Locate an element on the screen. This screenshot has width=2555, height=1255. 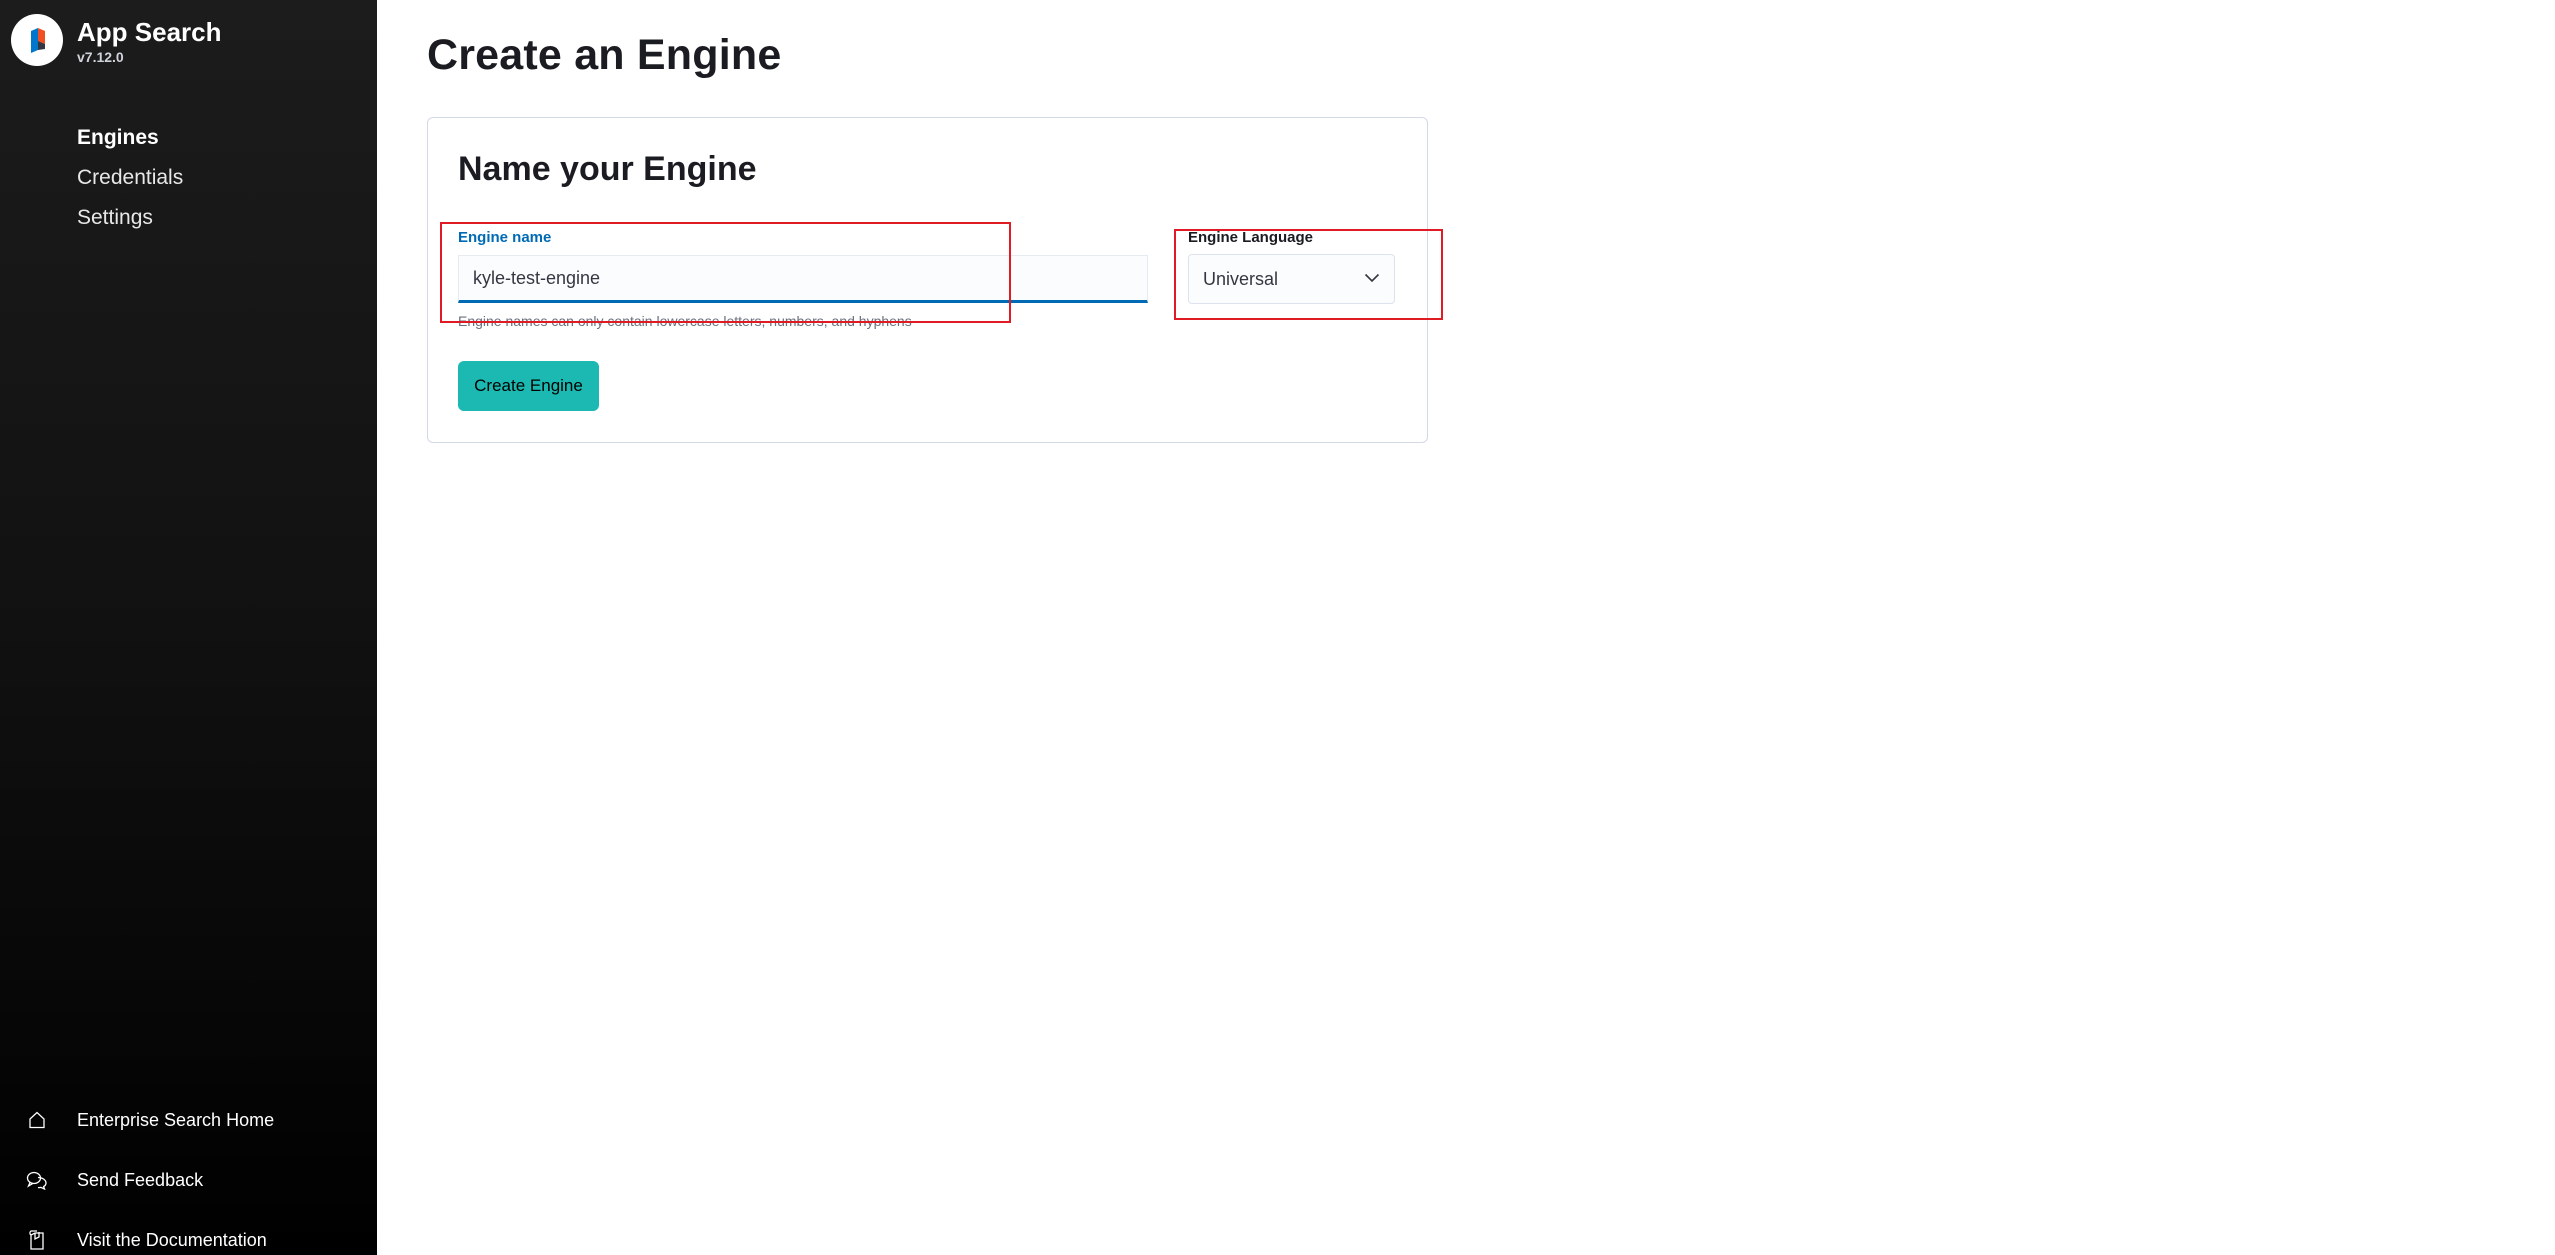
app-search-logo-icon is located at coordinates (37, 40).